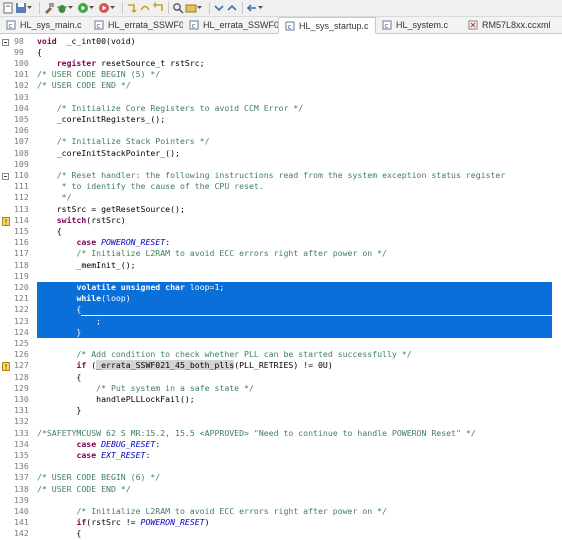 The image size is (562, 540). Describe the element at coordinates (133, 141) in the screenshot. I see `code-token: /* Initialize Stack Pointers */` at that location.